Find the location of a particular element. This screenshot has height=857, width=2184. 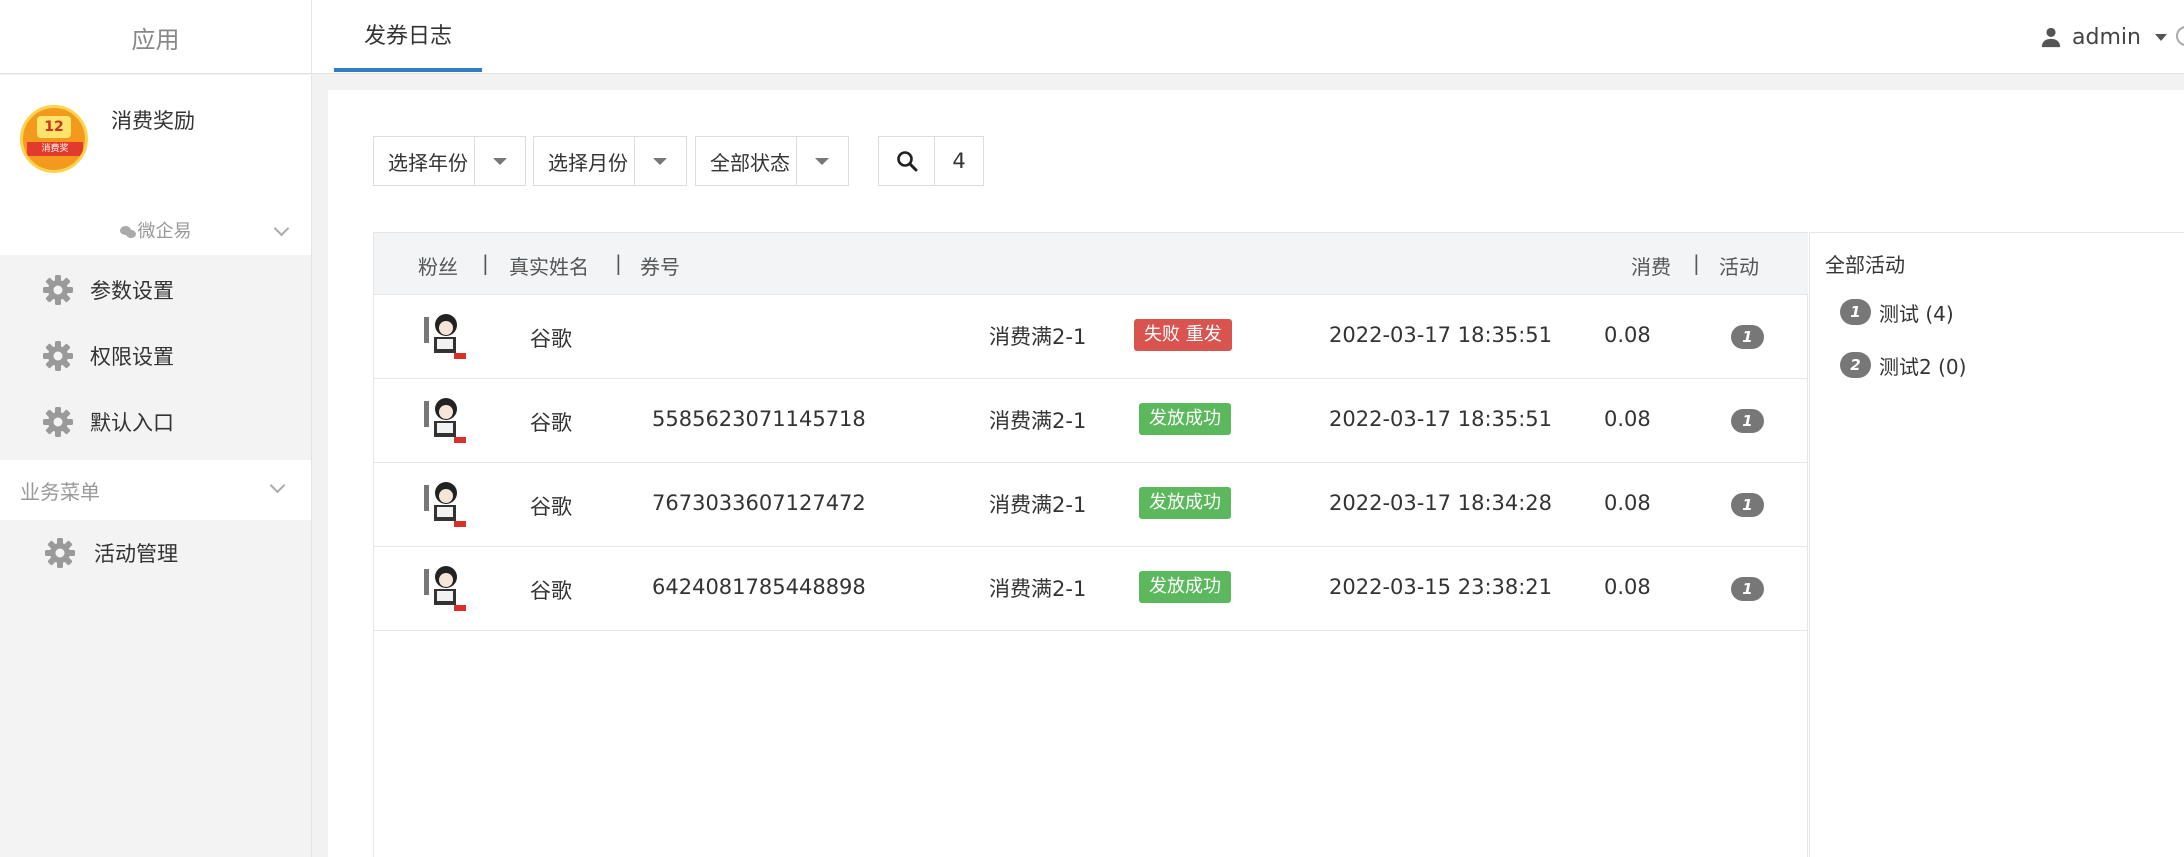

status-select: 全部状态 is located at coordinates (772, 161).